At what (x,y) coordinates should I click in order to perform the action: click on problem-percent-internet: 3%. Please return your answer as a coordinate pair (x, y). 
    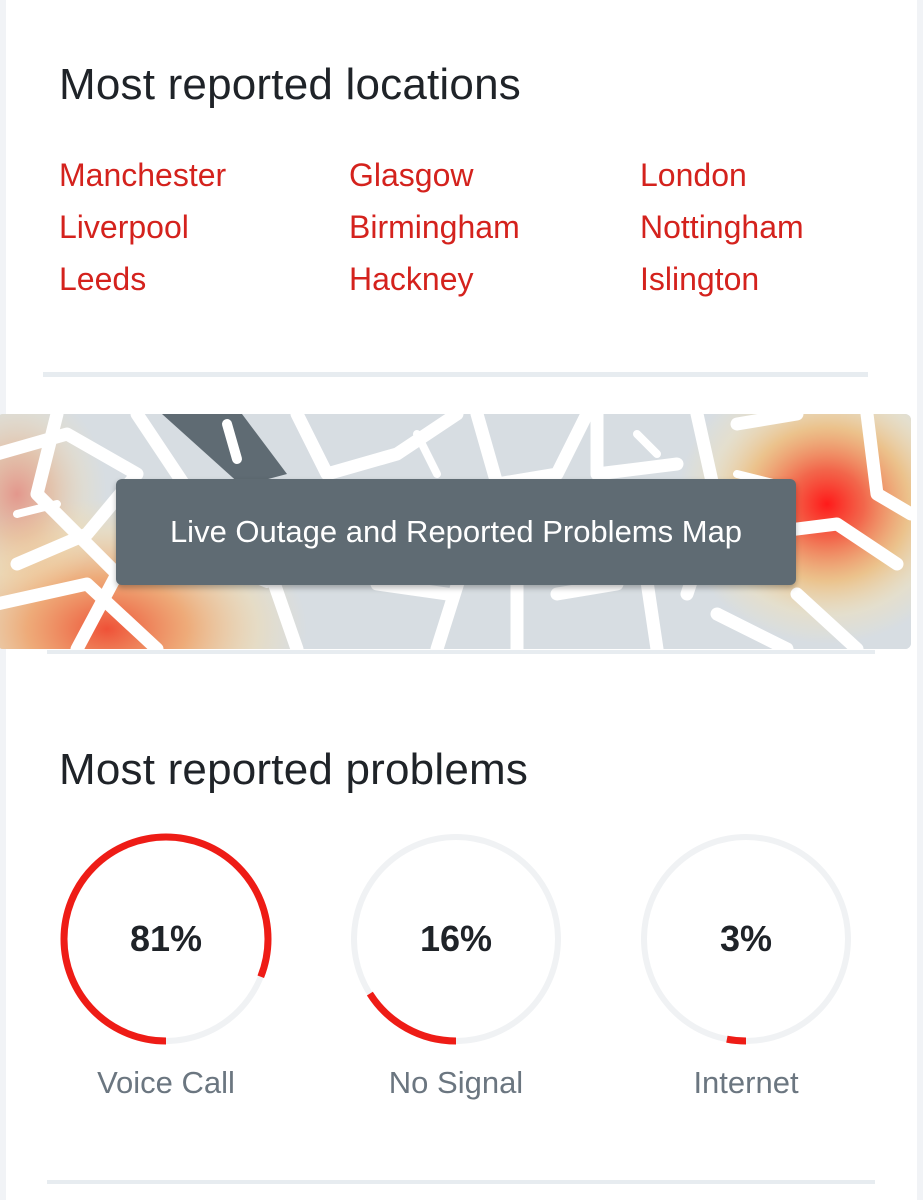
    Looking at the image, I should click on (746, 938).